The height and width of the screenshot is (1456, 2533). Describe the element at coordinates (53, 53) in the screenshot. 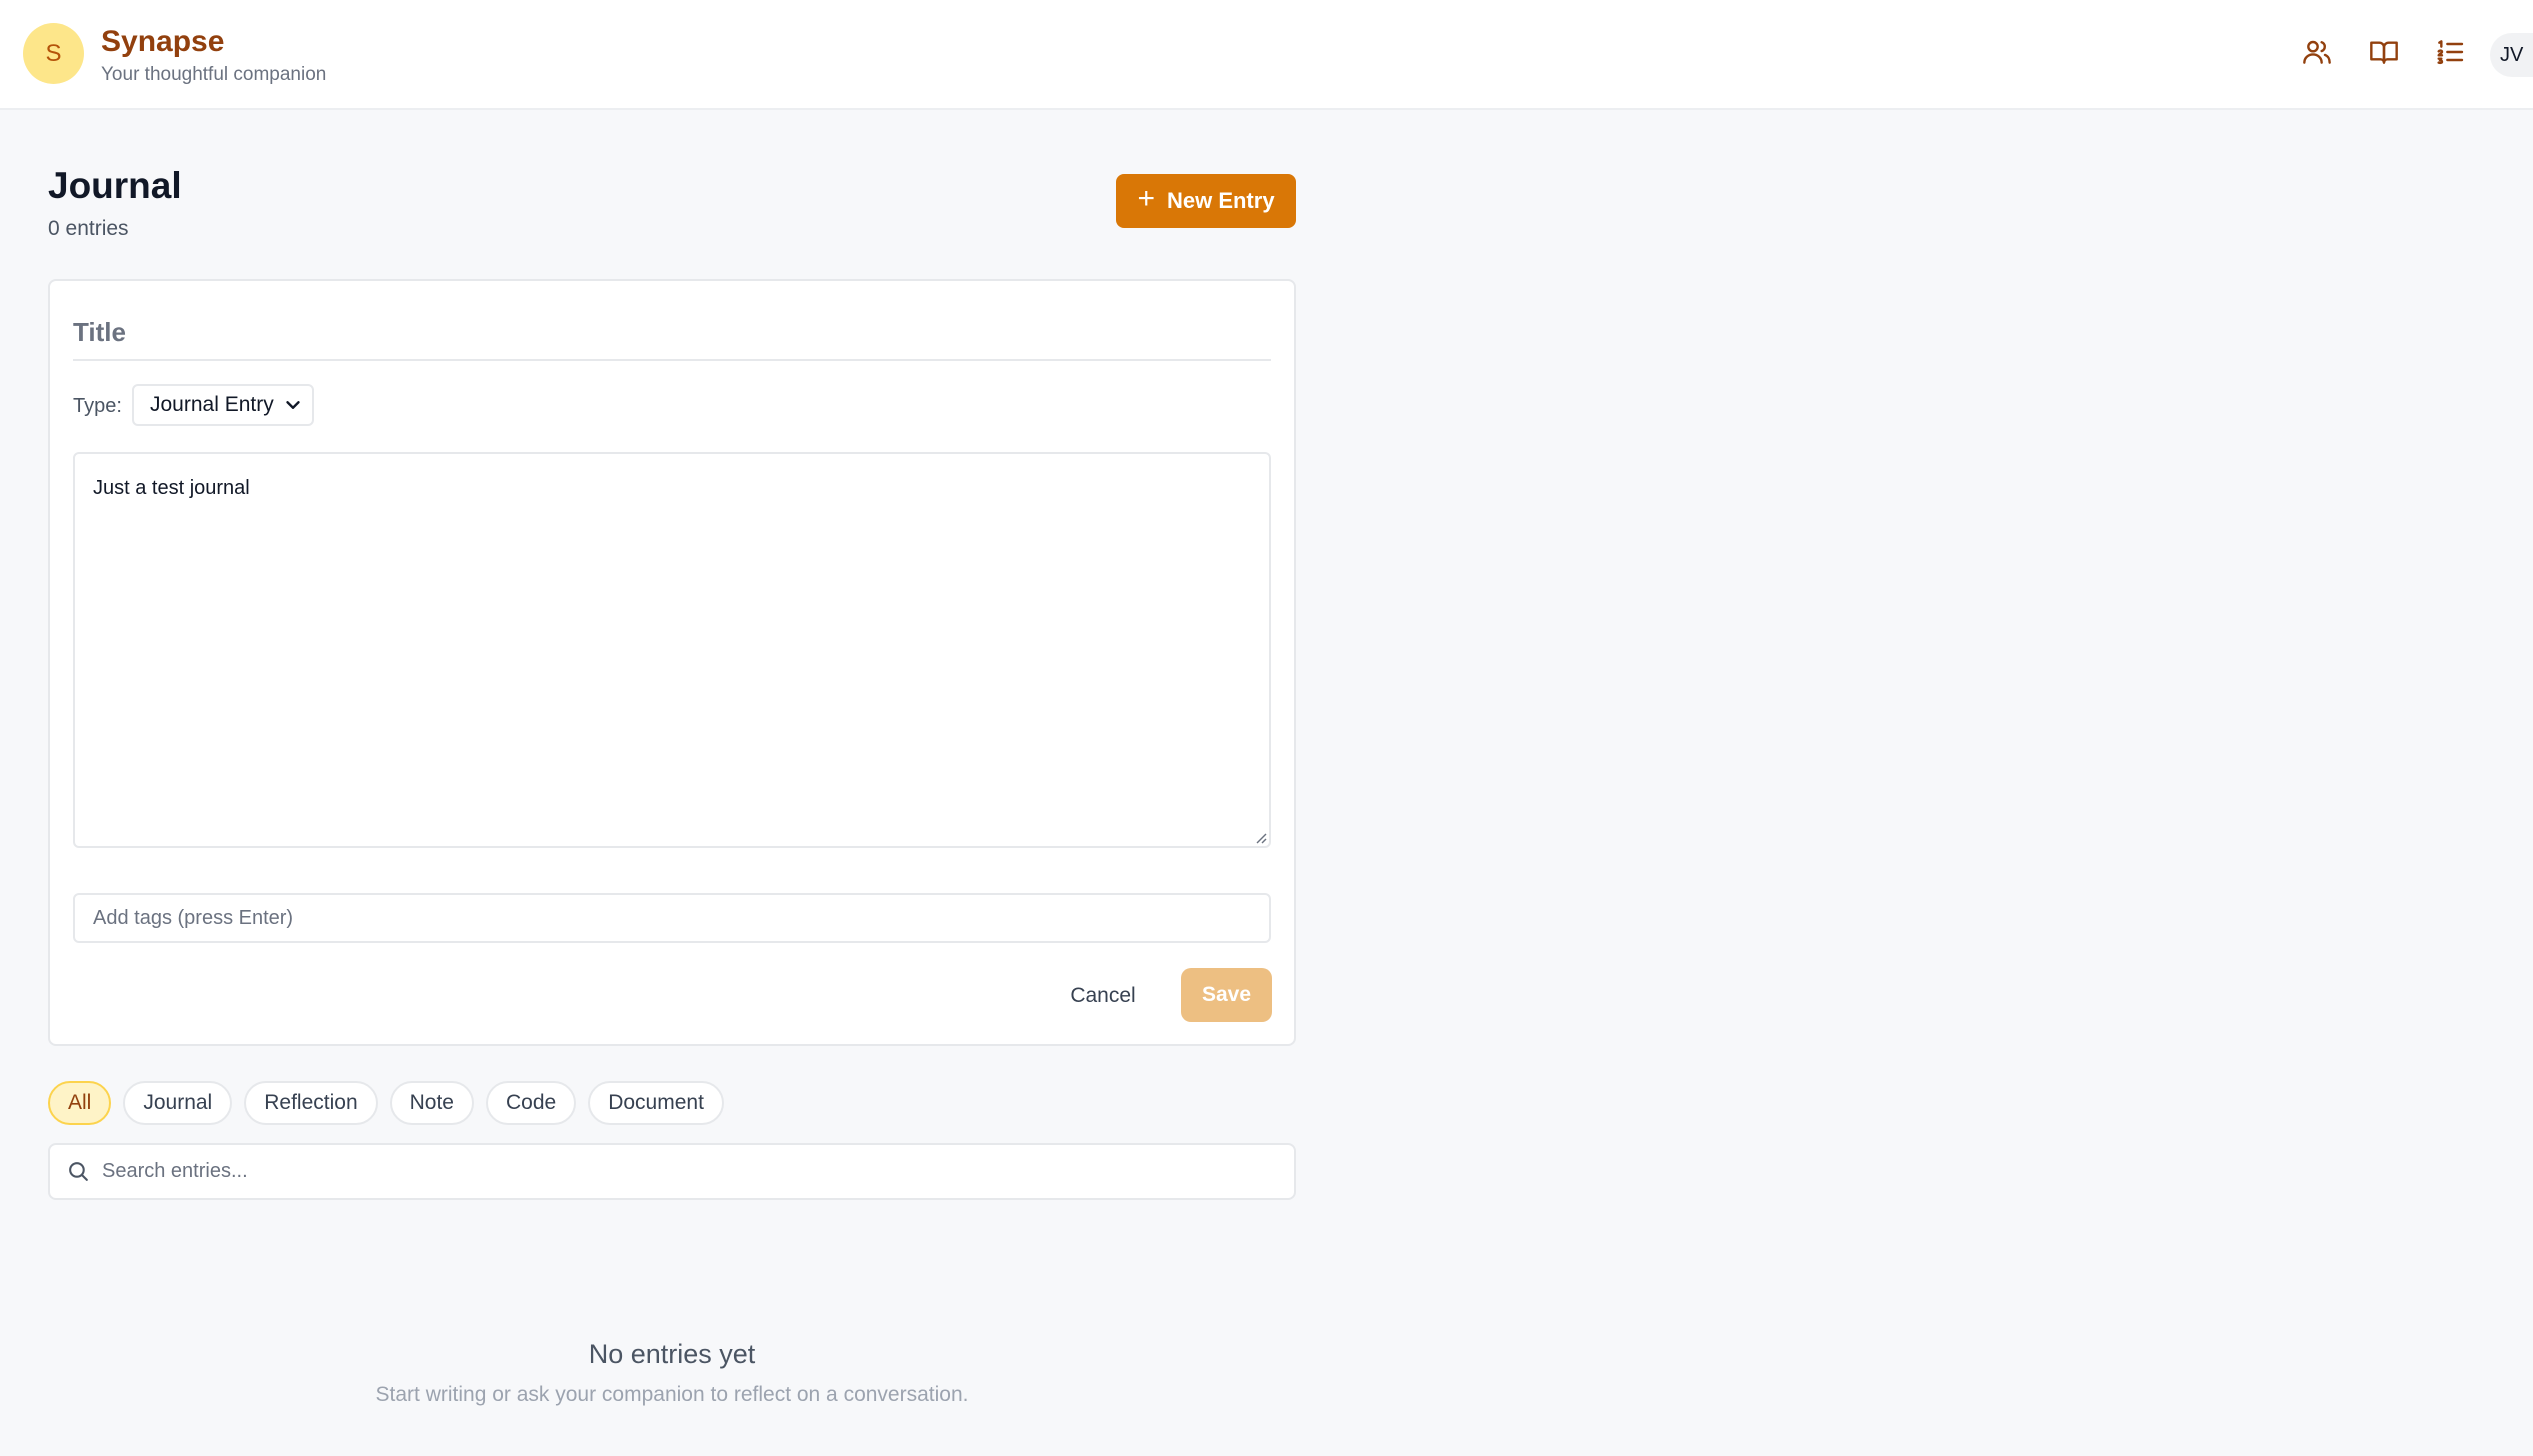

I see `app-logo: S` at that location.